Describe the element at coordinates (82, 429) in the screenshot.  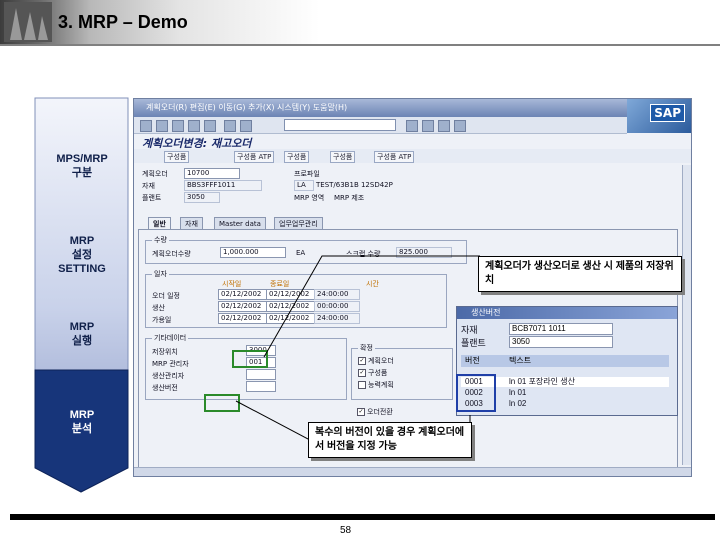
I see `nav-item-line2: 분석` at that location.